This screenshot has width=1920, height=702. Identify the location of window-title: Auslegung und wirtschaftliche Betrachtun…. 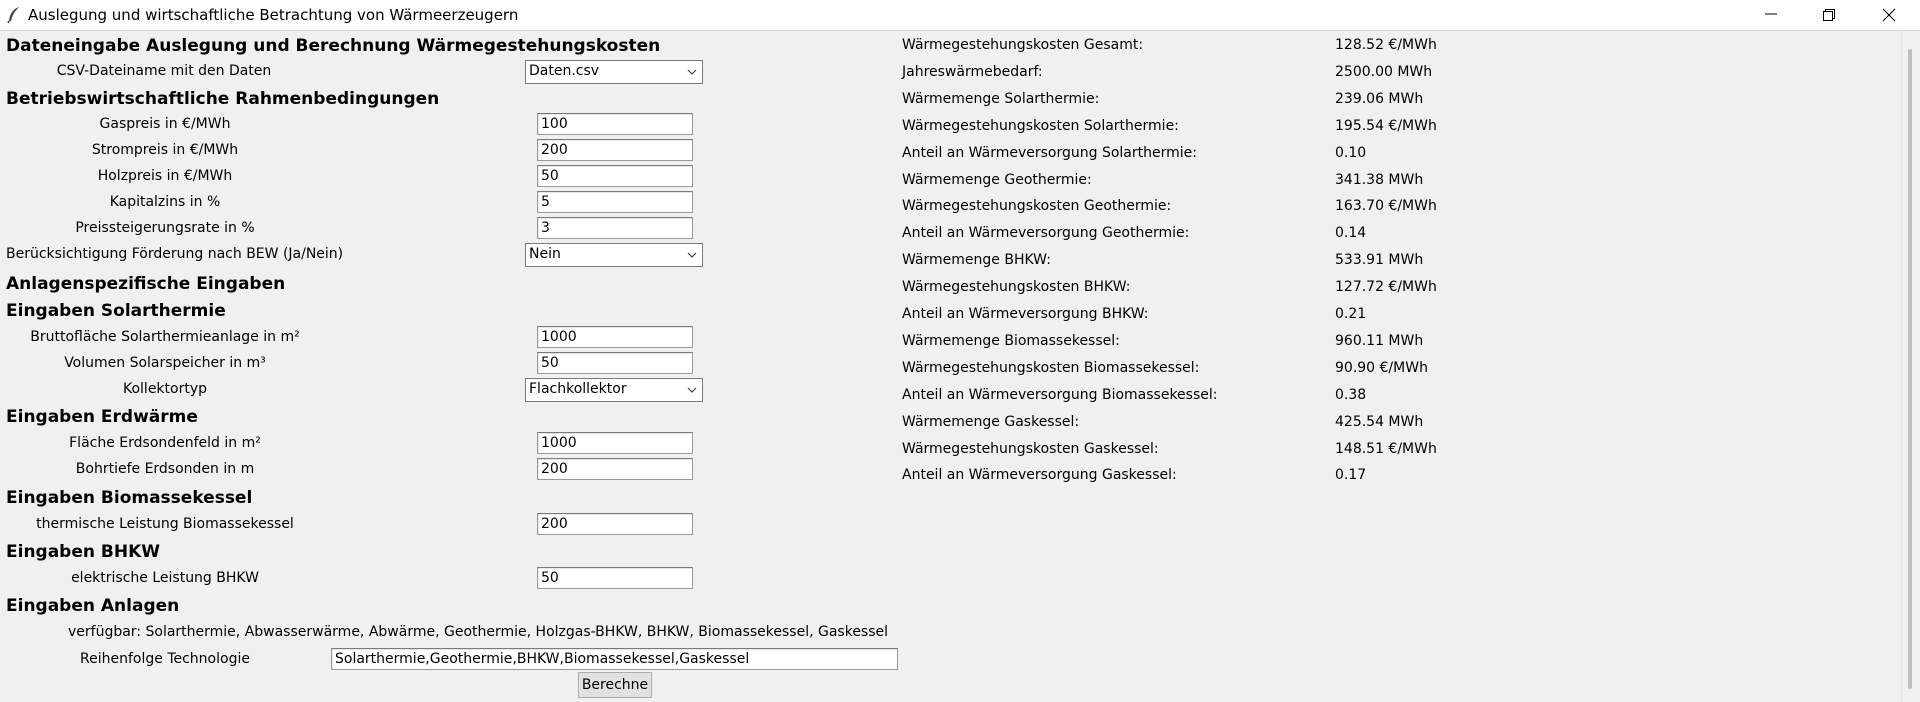
(273, 15).